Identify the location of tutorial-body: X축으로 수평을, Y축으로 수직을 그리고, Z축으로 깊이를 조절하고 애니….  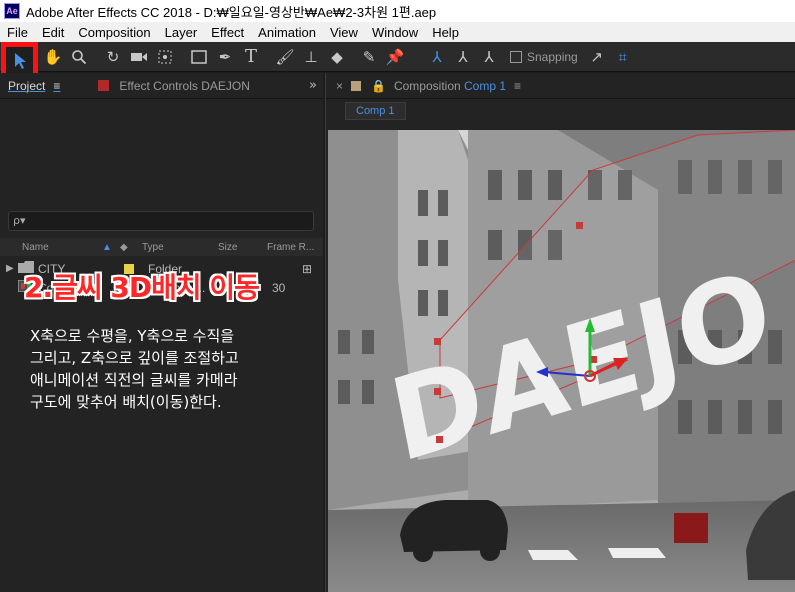
(175, 369).